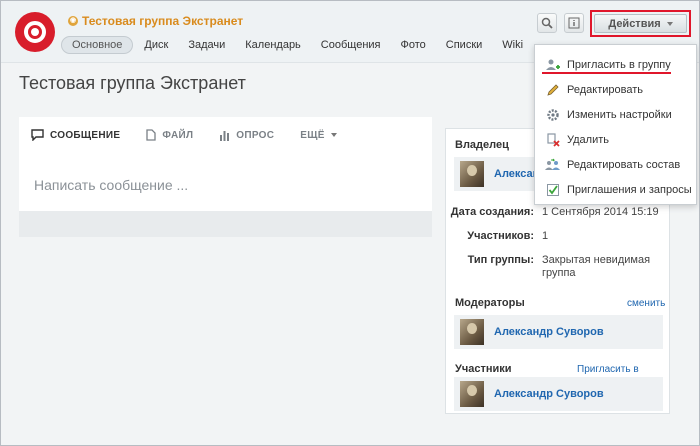 The height and width of the screenshot is (446, 700). I want to click on group-info-button, so click(574, 23).